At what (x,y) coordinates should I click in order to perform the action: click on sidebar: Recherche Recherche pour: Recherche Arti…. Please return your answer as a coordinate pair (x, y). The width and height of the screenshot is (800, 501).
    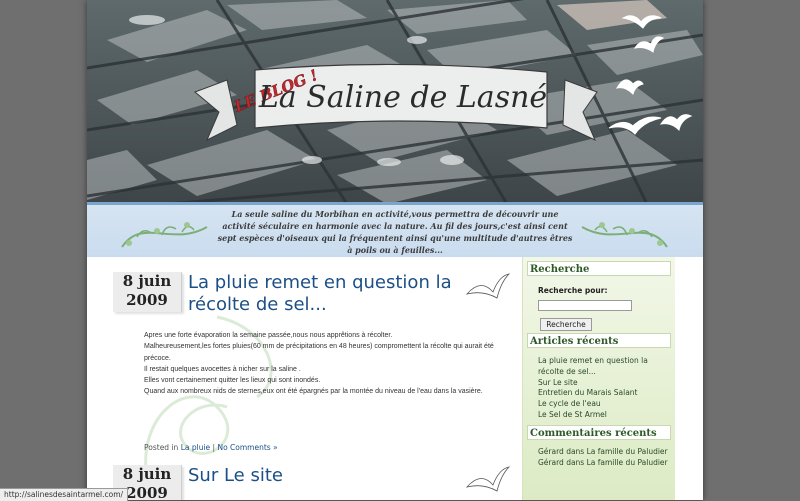
    Looking at the image, I should click on (598, 378).